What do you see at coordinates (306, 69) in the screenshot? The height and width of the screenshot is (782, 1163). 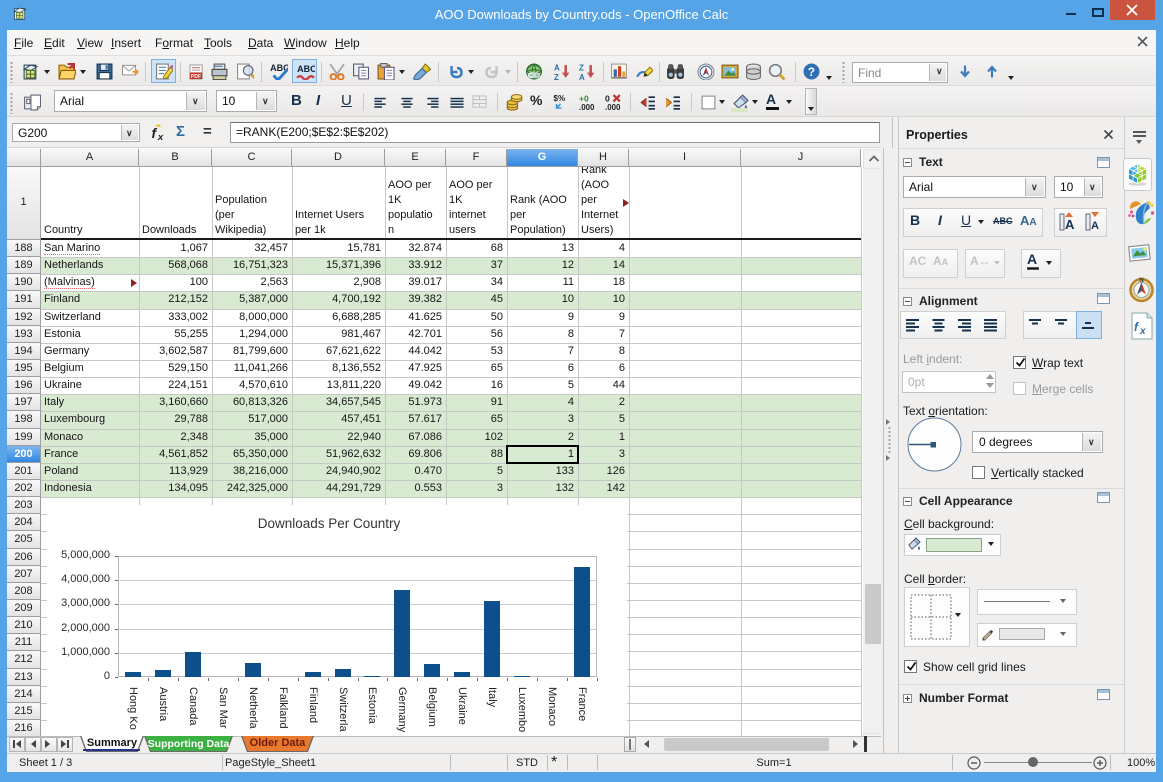 I see `svg-text: ABC` at bounding box center [306, 69].